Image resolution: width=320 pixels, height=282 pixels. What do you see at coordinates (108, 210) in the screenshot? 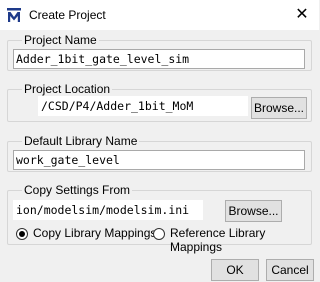
I see `copy-settings-input: ion/modelsim/modelsim.ini` at bounding box center [108, 210].